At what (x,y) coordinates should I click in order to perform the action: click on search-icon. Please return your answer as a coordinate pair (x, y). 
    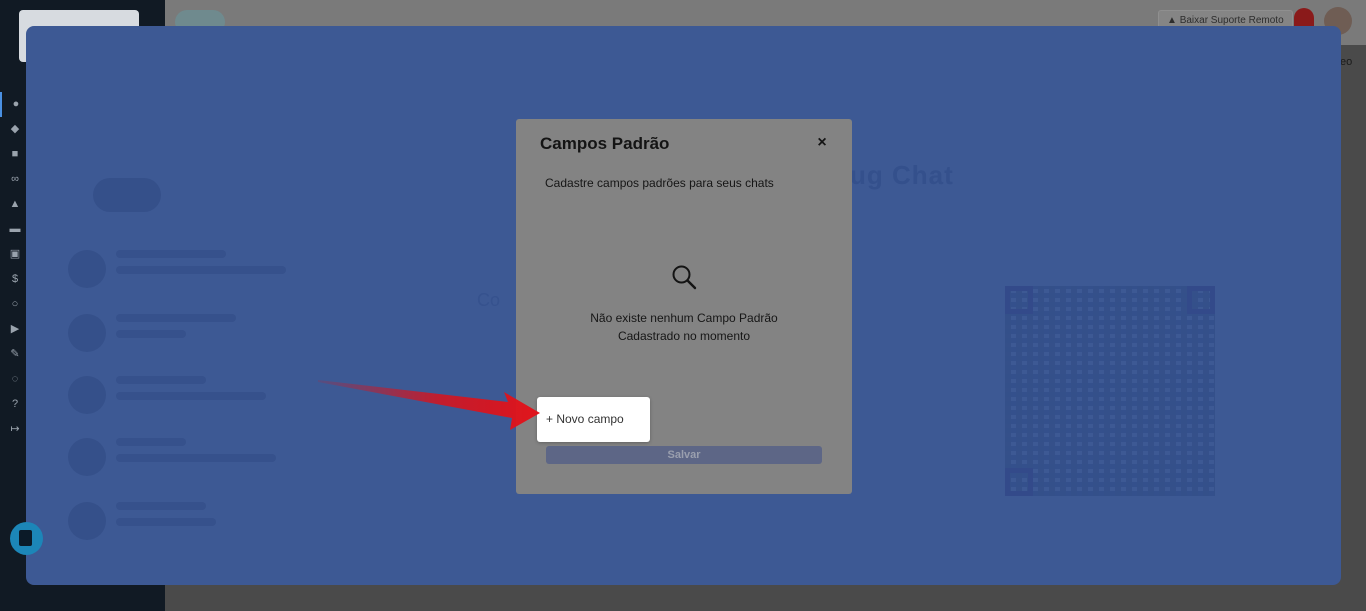
    Looking at the image, I should click on (684, 277).